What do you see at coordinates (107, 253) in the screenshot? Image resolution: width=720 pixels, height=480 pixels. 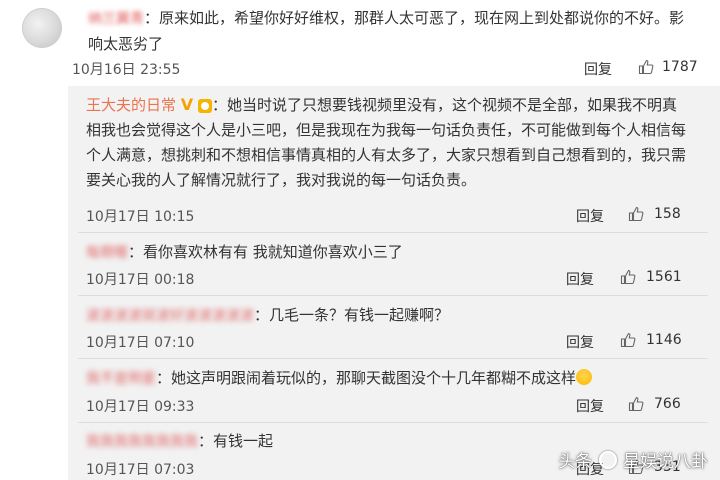 I see `reply-author: 每期喔` at bounding box center [107, 253].